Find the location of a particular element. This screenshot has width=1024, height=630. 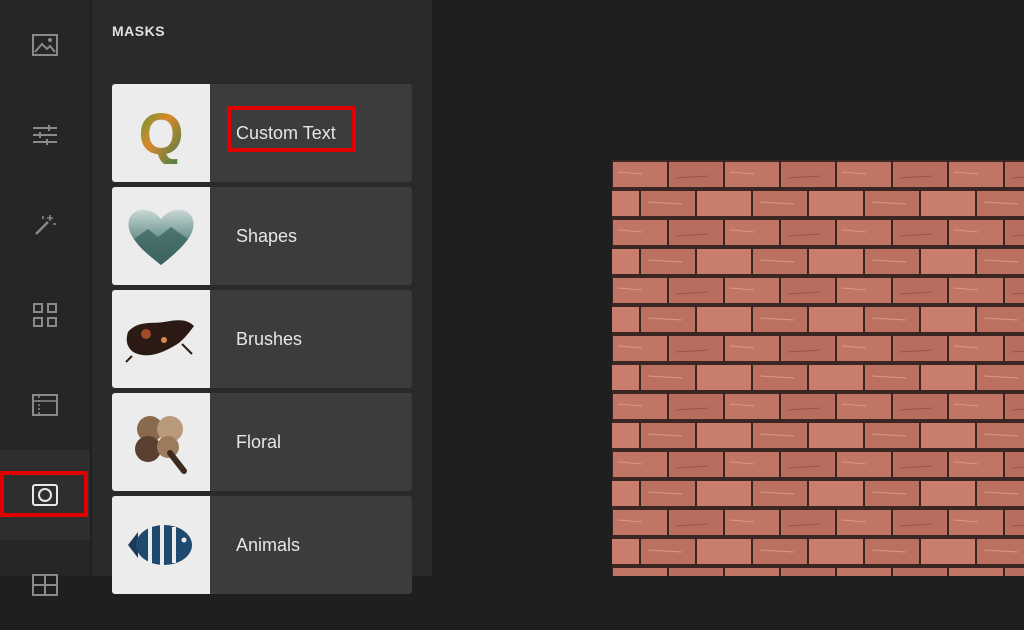

sliders-icon is located at coordinates (45, 135).